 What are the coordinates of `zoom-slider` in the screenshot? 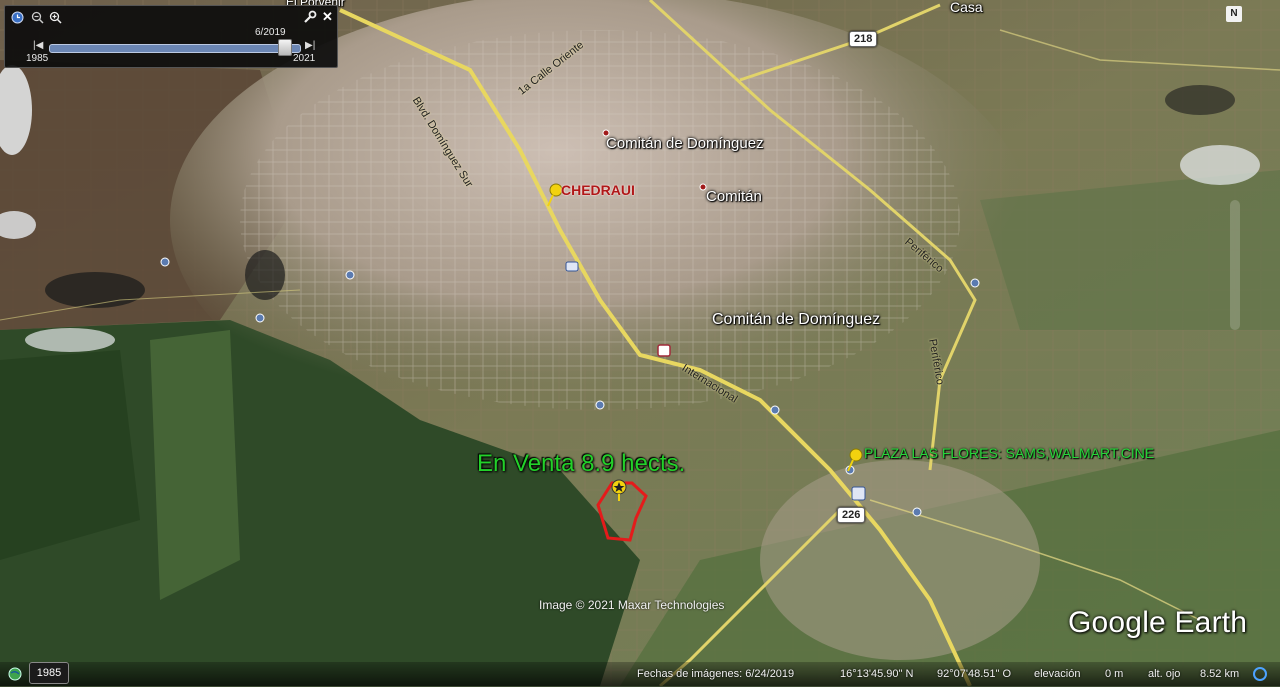 It's located at (1235, 265).